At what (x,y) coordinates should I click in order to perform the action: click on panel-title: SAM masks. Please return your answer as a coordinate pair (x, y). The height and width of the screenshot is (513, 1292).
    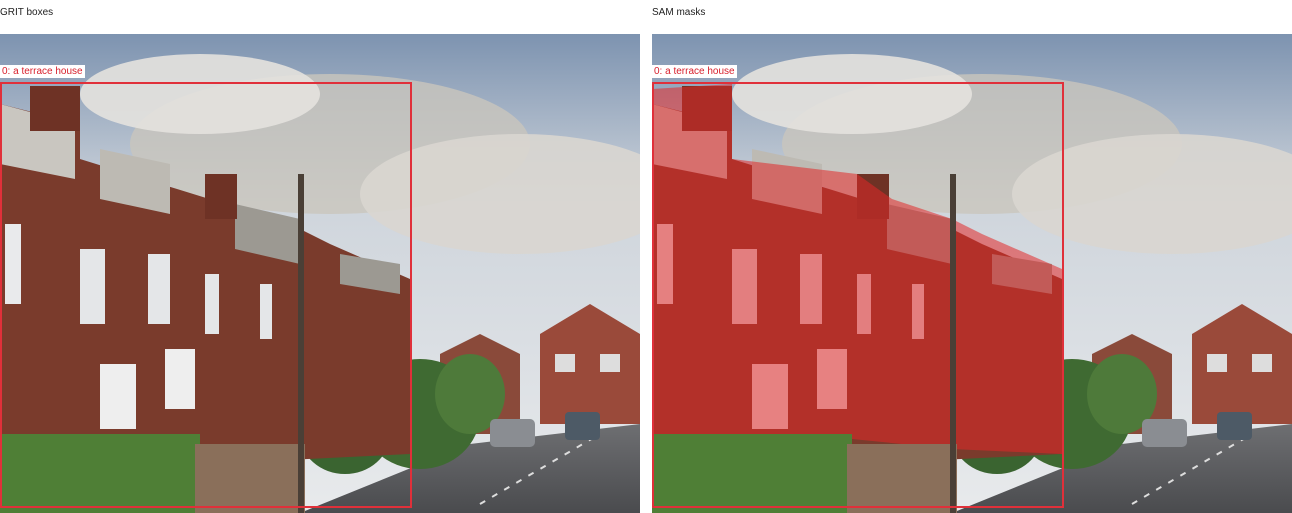
    Looking at the image, I should click on (679, 12).